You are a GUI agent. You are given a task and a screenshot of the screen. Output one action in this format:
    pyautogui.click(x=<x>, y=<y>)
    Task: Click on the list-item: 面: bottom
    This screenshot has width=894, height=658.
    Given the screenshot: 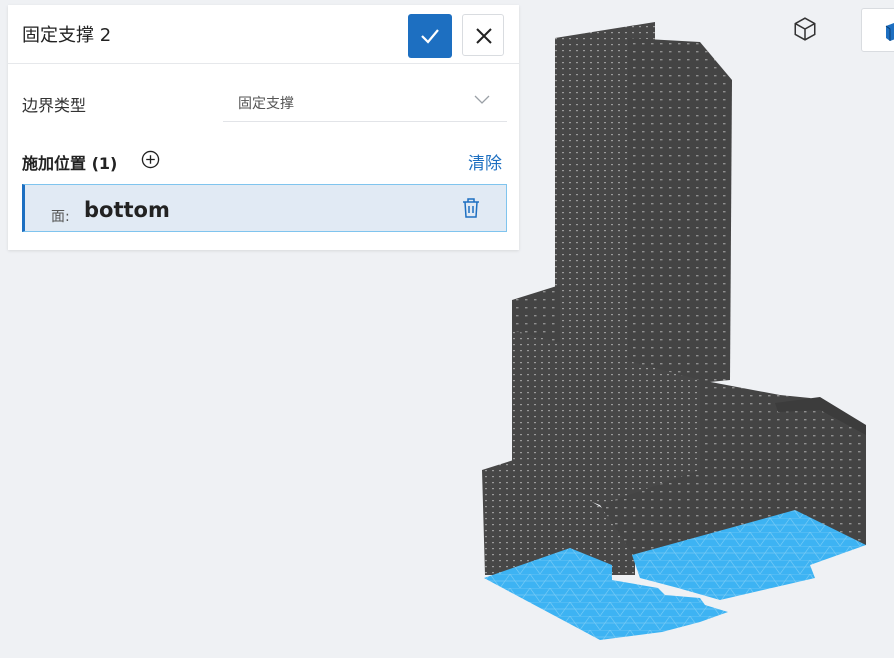 What is the action you would take?
    pyautogui.click(x=264, y=208)
    